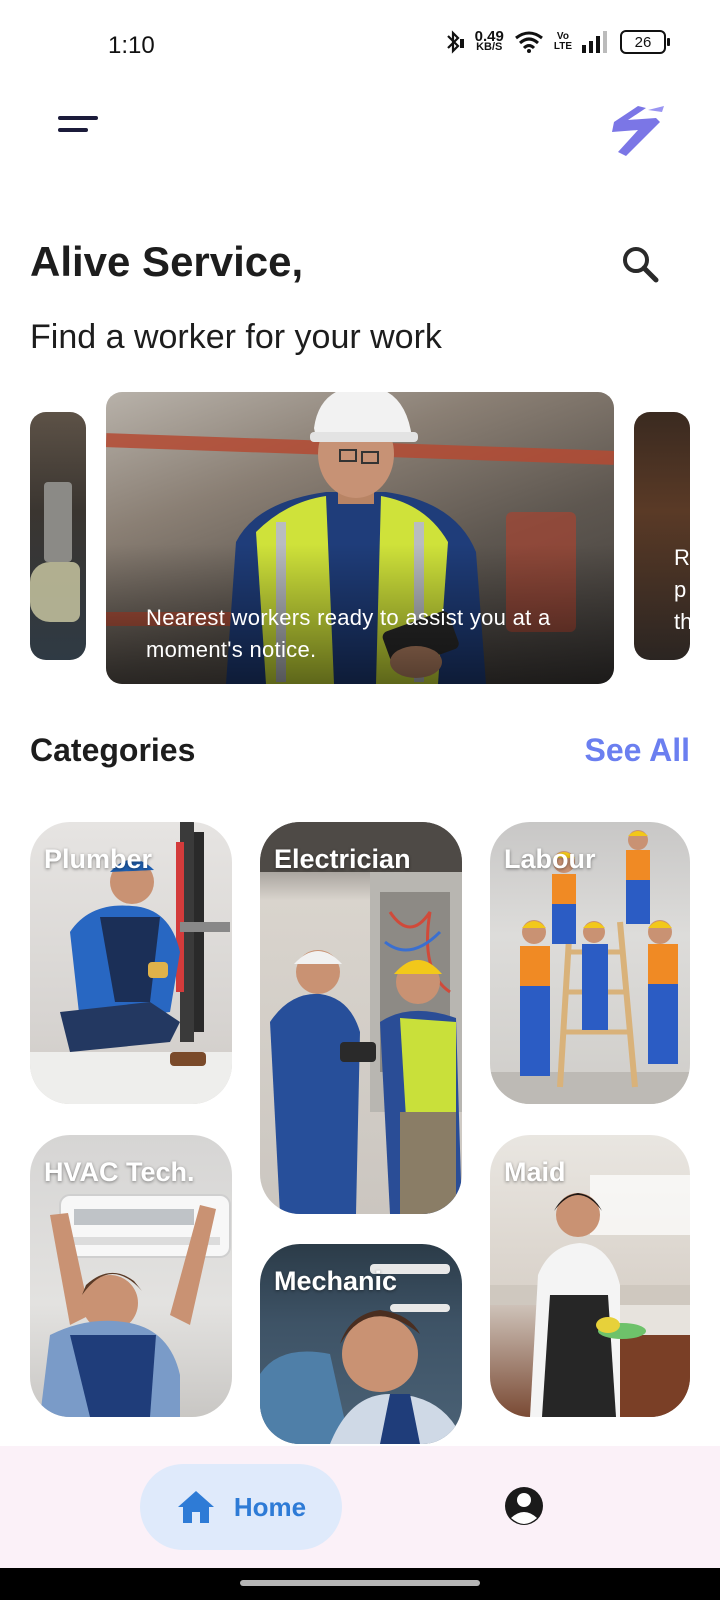  Describe the element at coordinates (662, 536) in the screenshot. I see `carousel-slide-next: Rp th` at that location.